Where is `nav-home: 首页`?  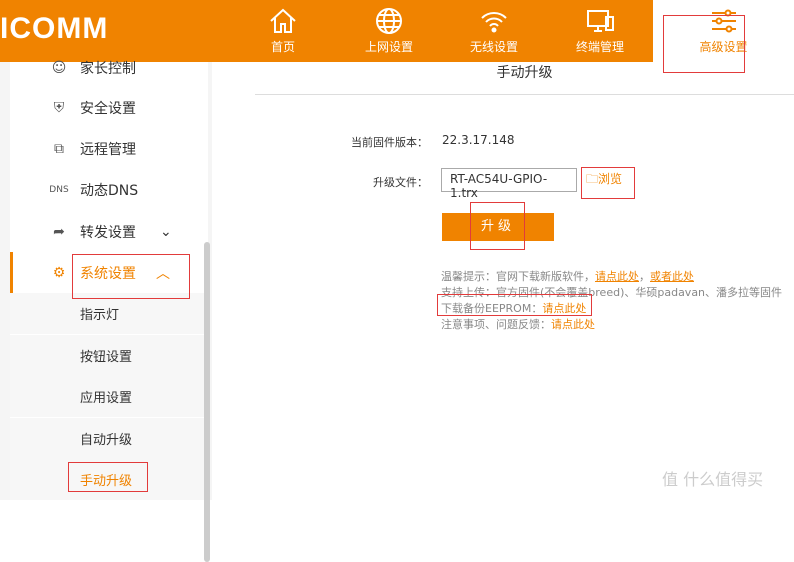 nav-home: 首页 is located at coordinates (283, 31).